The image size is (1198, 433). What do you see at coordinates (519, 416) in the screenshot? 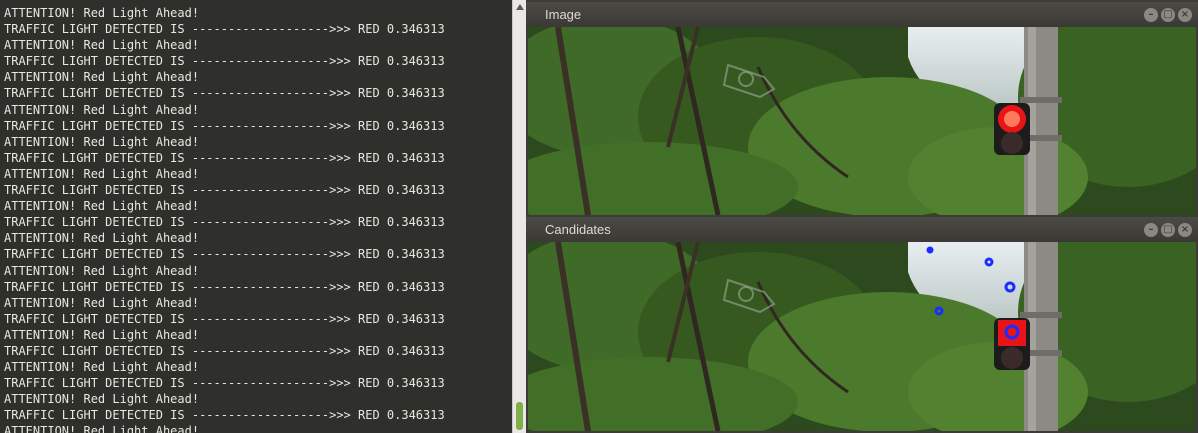
I see `scroll-thumb` at bounding box center [519, 416].